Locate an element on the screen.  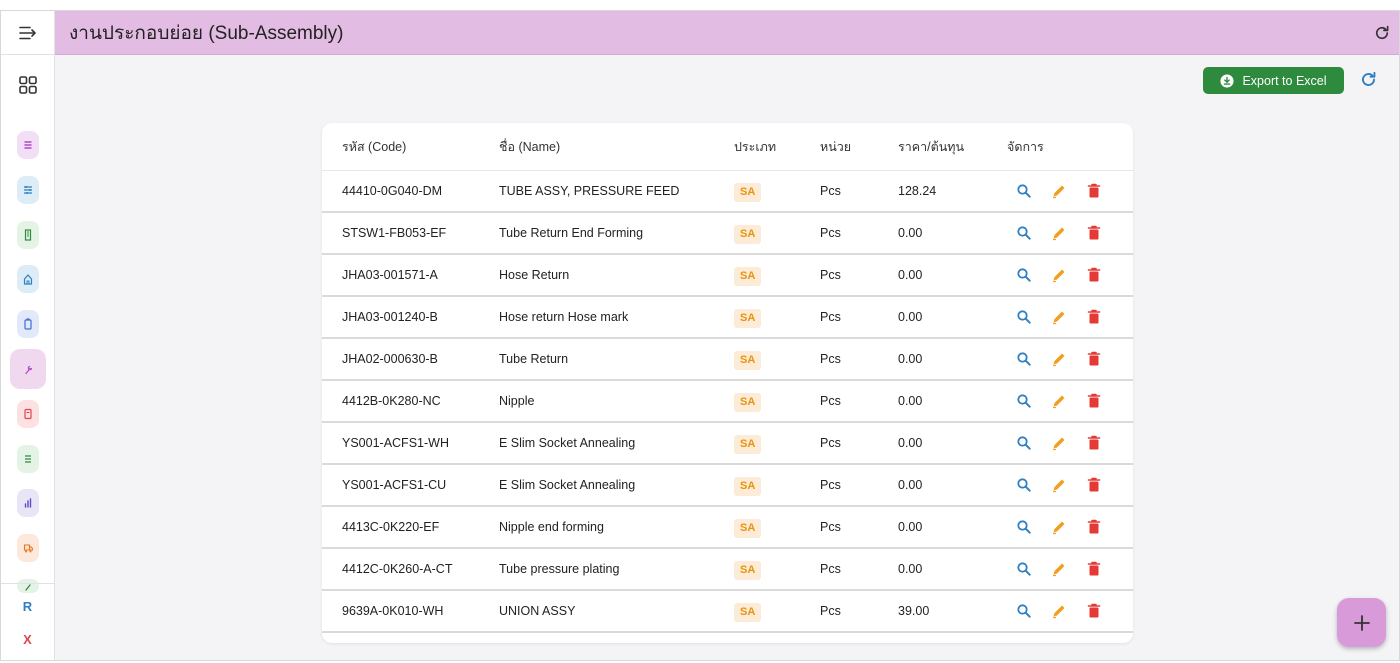
sidebar-item-tool is located at coordinates (28, 586).